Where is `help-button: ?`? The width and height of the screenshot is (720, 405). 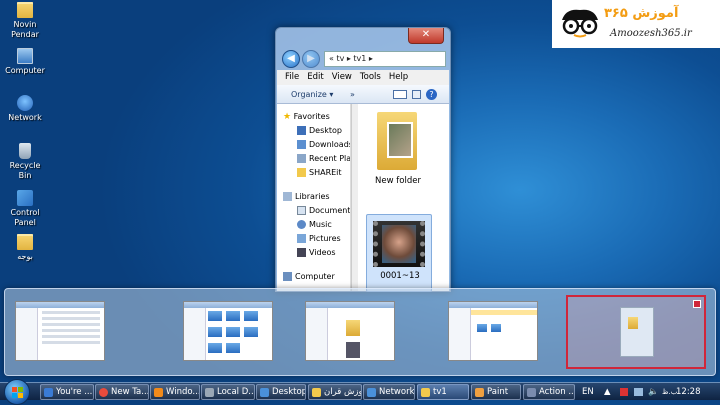
help-button: ? is located at coordinates (431, 94).